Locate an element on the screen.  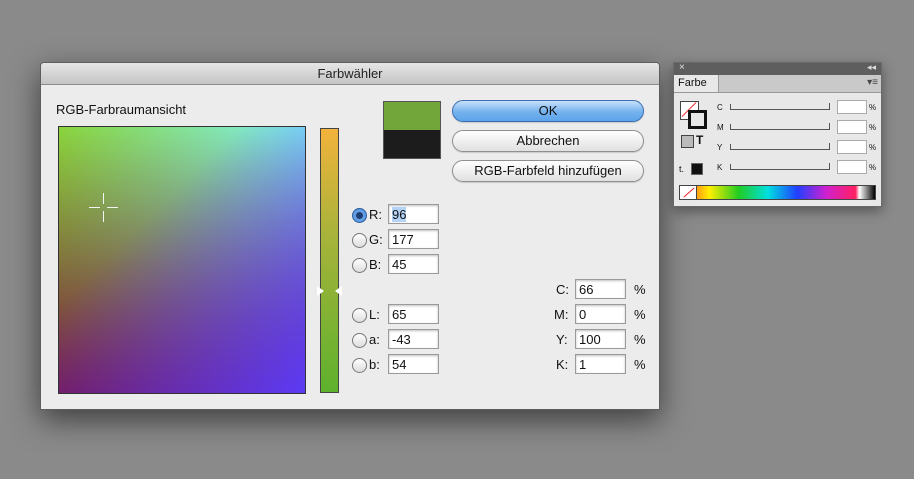
pct-panel-k: % is located at coordinates (873, 167).